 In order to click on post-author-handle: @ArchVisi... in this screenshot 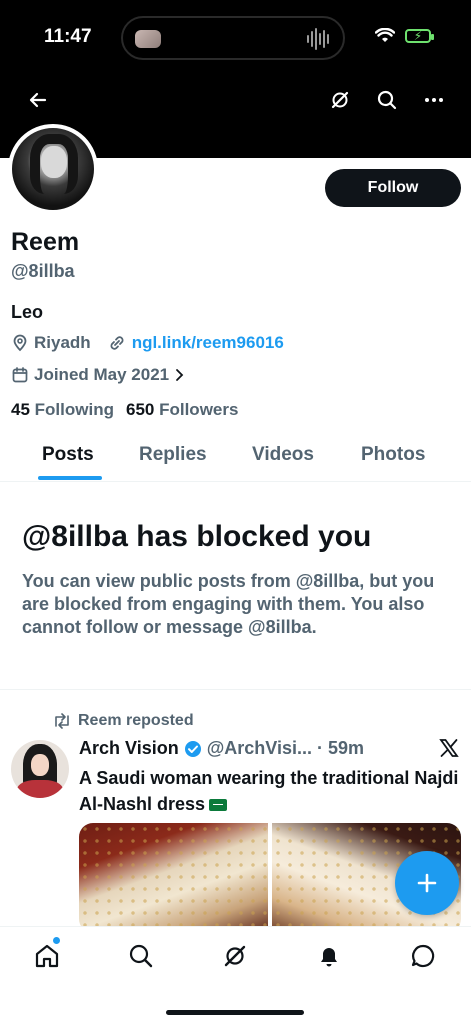, I will do `click(259, 748)`.